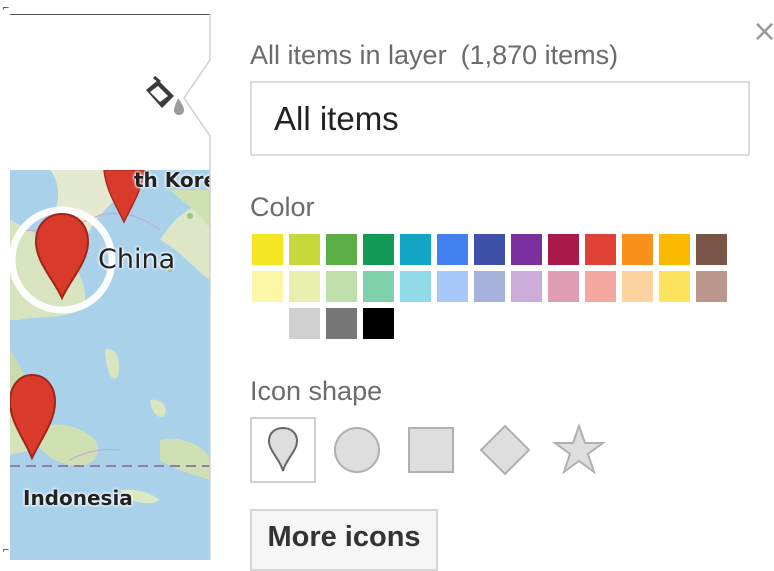 This screenshot has width=774, height=571. I want to click on square-shape-icon, so click(431, 450).